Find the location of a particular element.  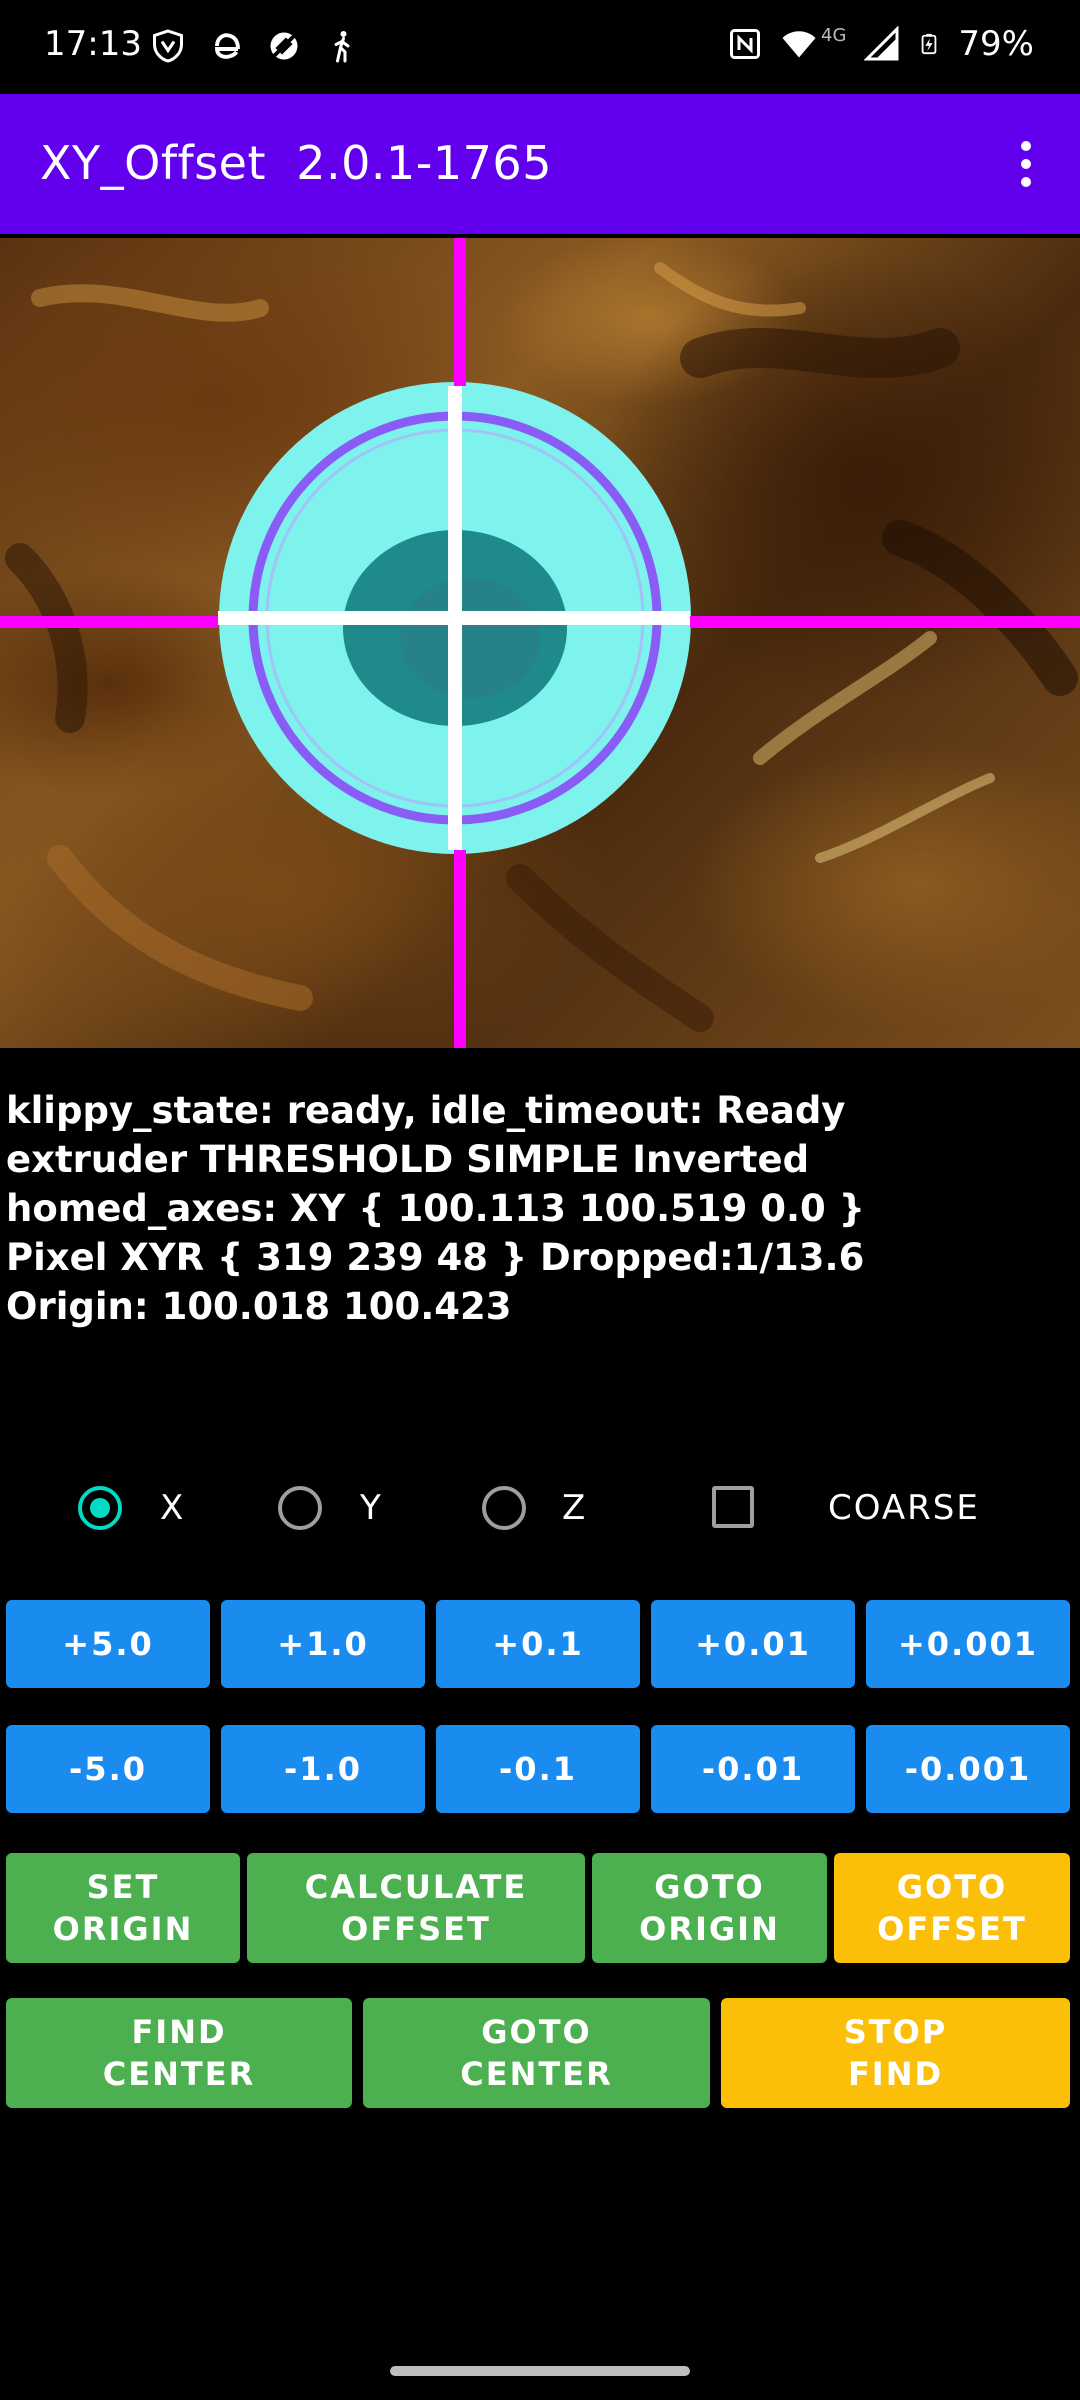

status-bar: 17:13 4G 79% is located at coordinates (540, 47).